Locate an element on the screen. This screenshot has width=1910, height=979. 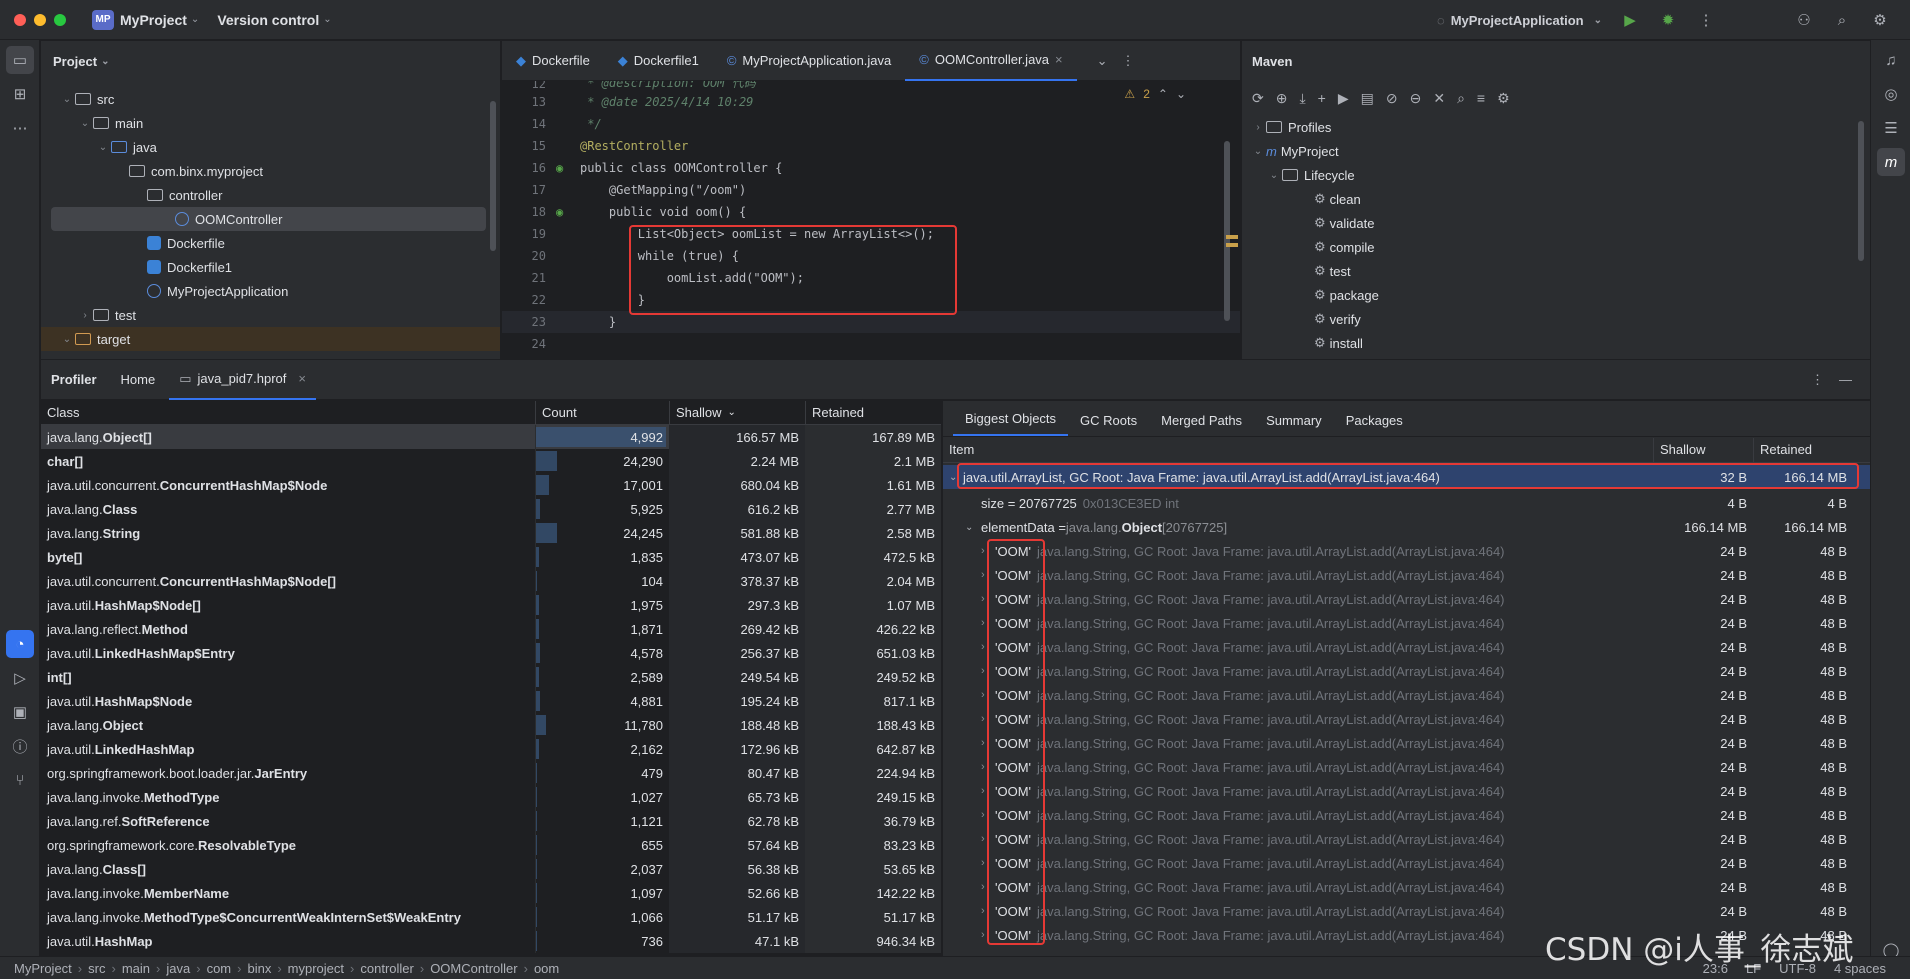
collapse-icon: ✕ is located at coordinates (1439, 98).